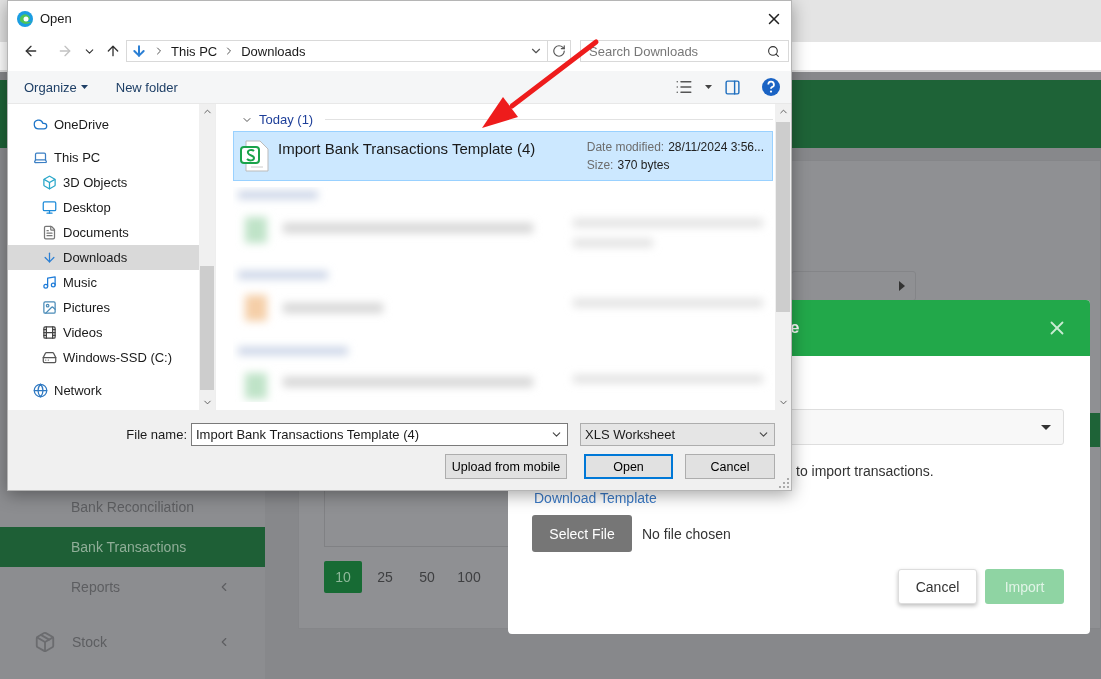 Image resolution: width=1101 pixels, height=679 pixels. What do you see at coordinates (56, 87) in the screenshot?
I see `organize-menu: Organize` at bounding box center [56, 87].